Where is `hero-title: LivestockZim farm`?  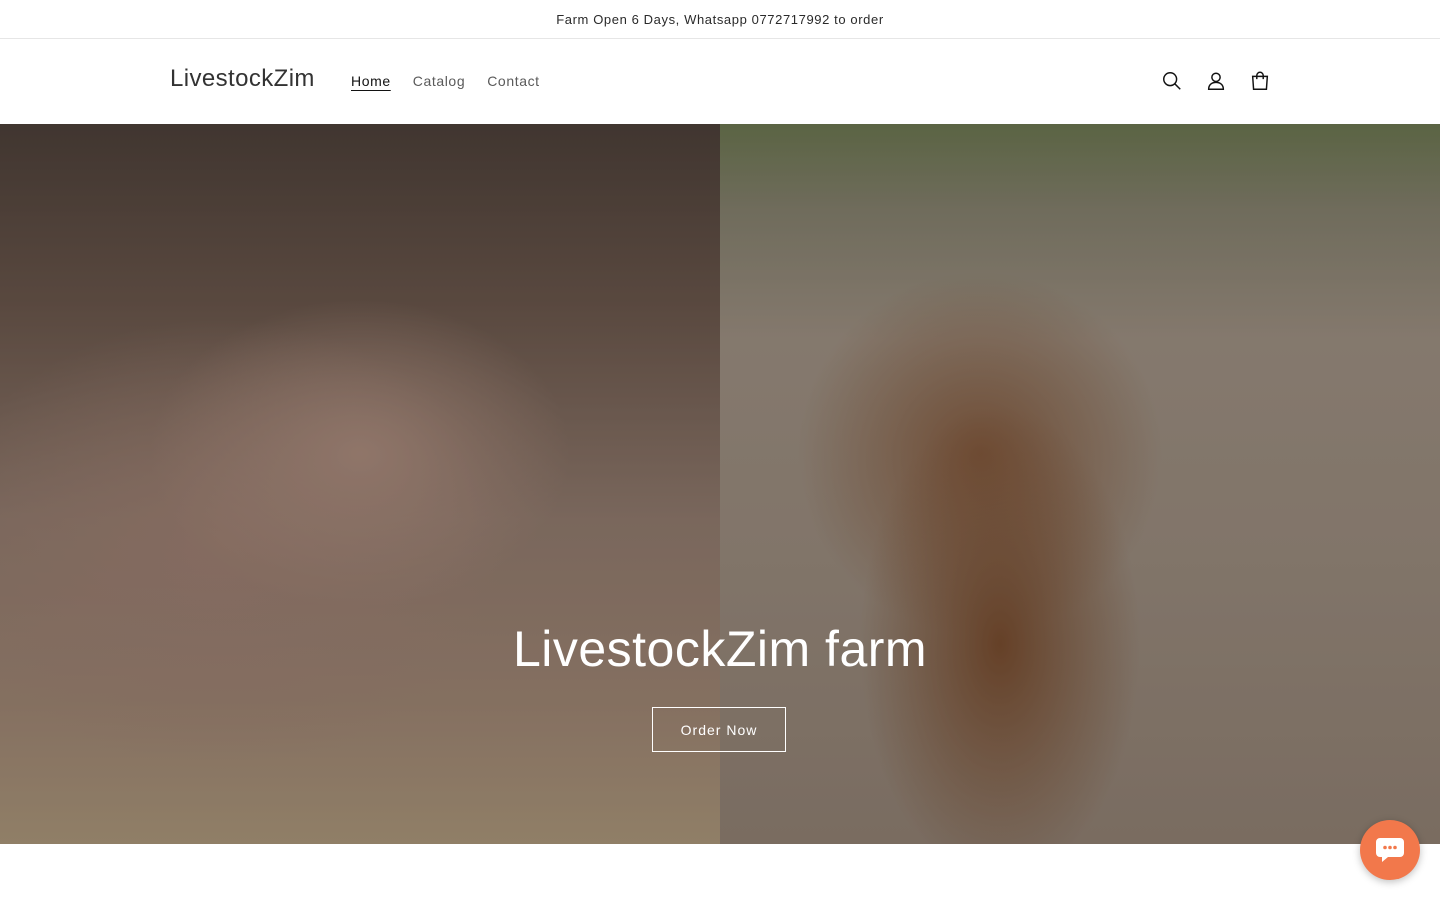 hero-title: LivestockZim farm is located at coordinates (720, 649).